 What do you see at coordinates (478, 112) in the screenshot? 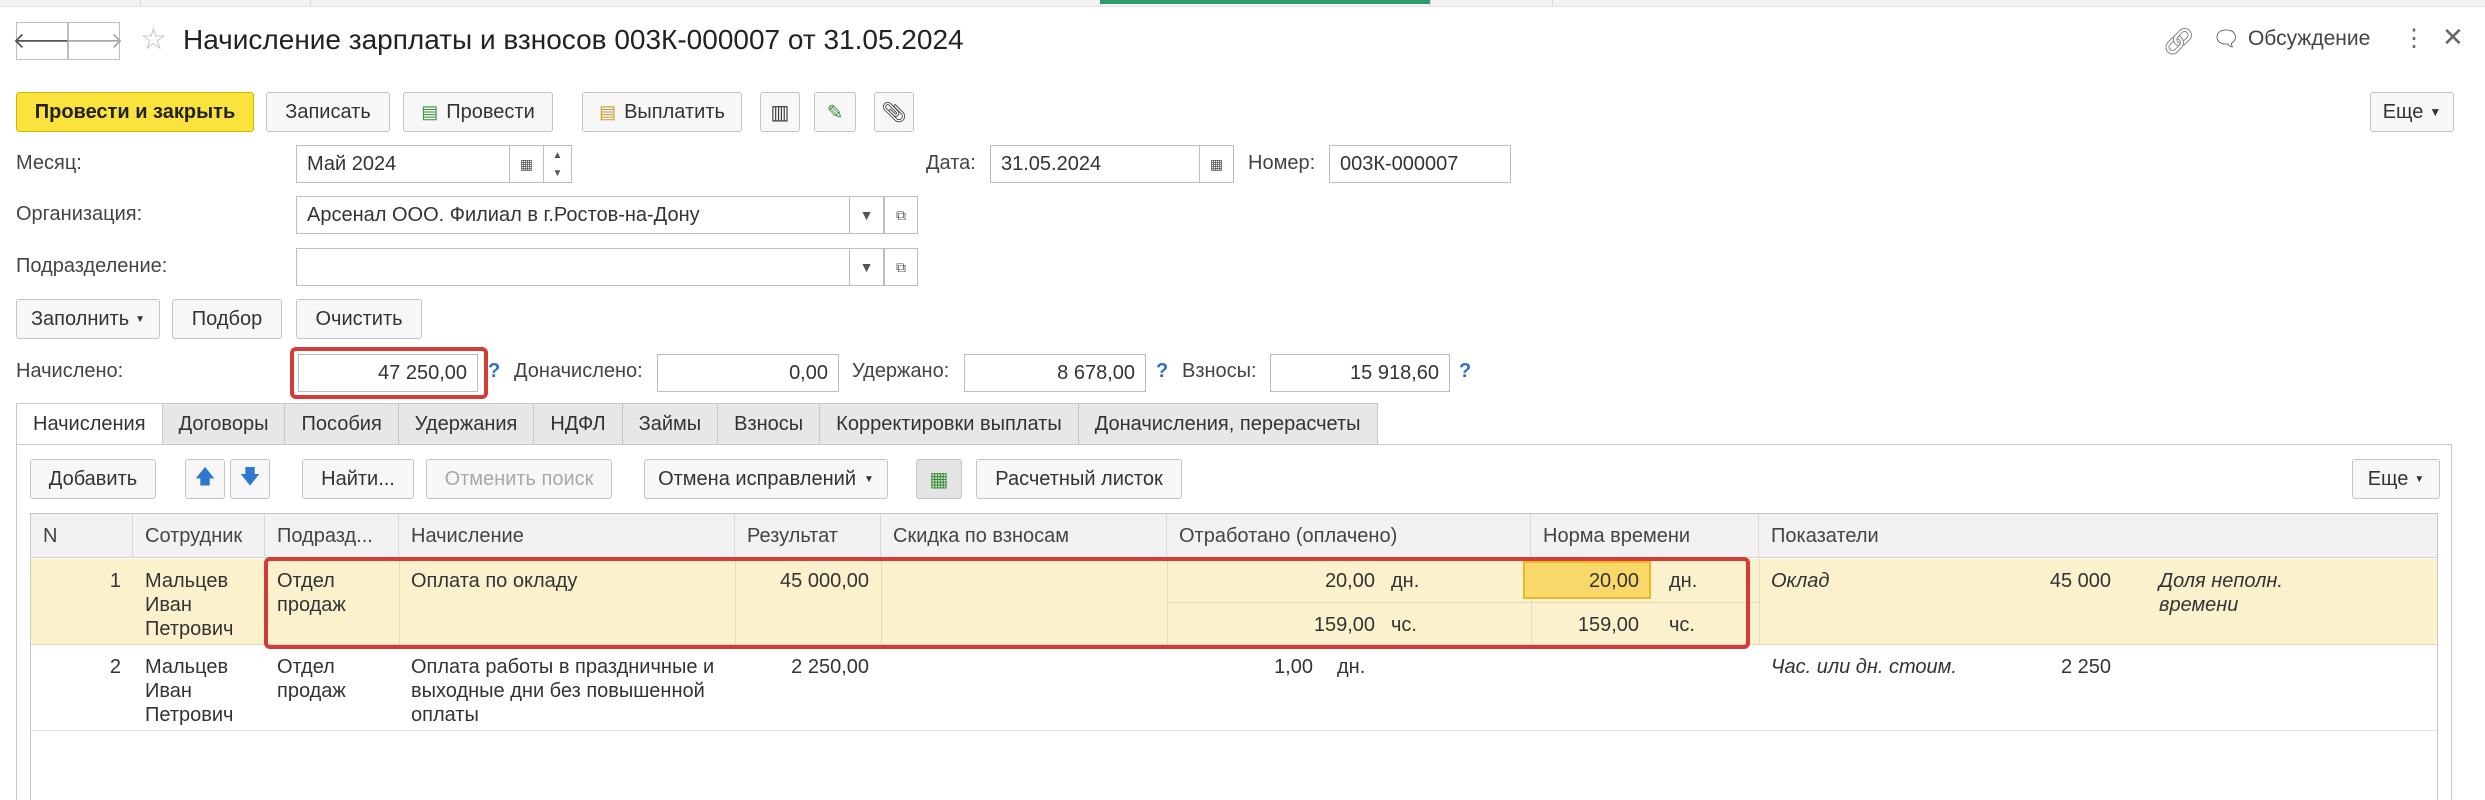
I see `post-button: ▤ Провести` at bounding box center [478, 112].